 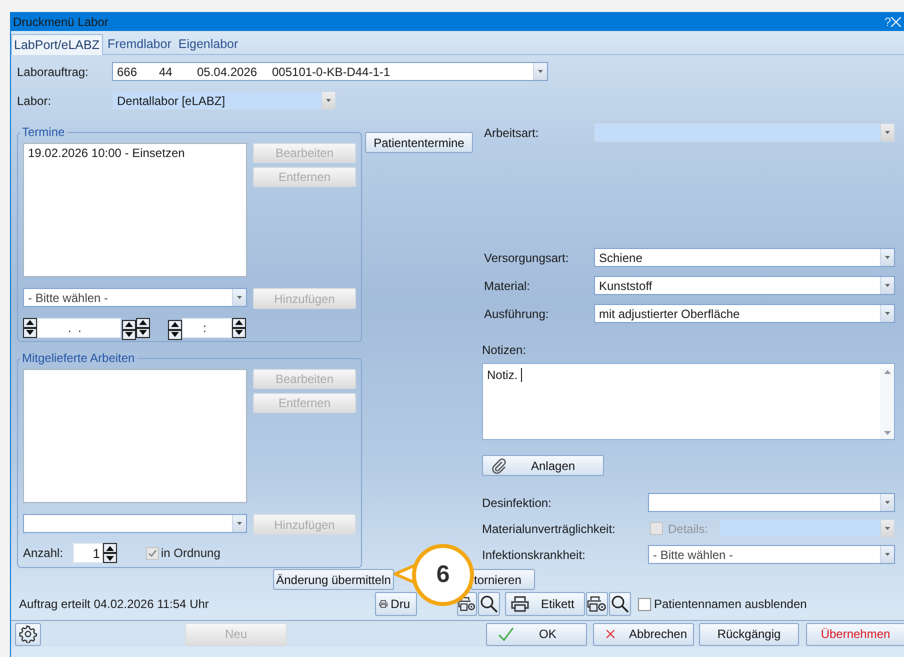 What do you see at coordinates (689, 529) in the screenshot?
I see `checkbox-label: Details:` at bounding box center [689, 529].